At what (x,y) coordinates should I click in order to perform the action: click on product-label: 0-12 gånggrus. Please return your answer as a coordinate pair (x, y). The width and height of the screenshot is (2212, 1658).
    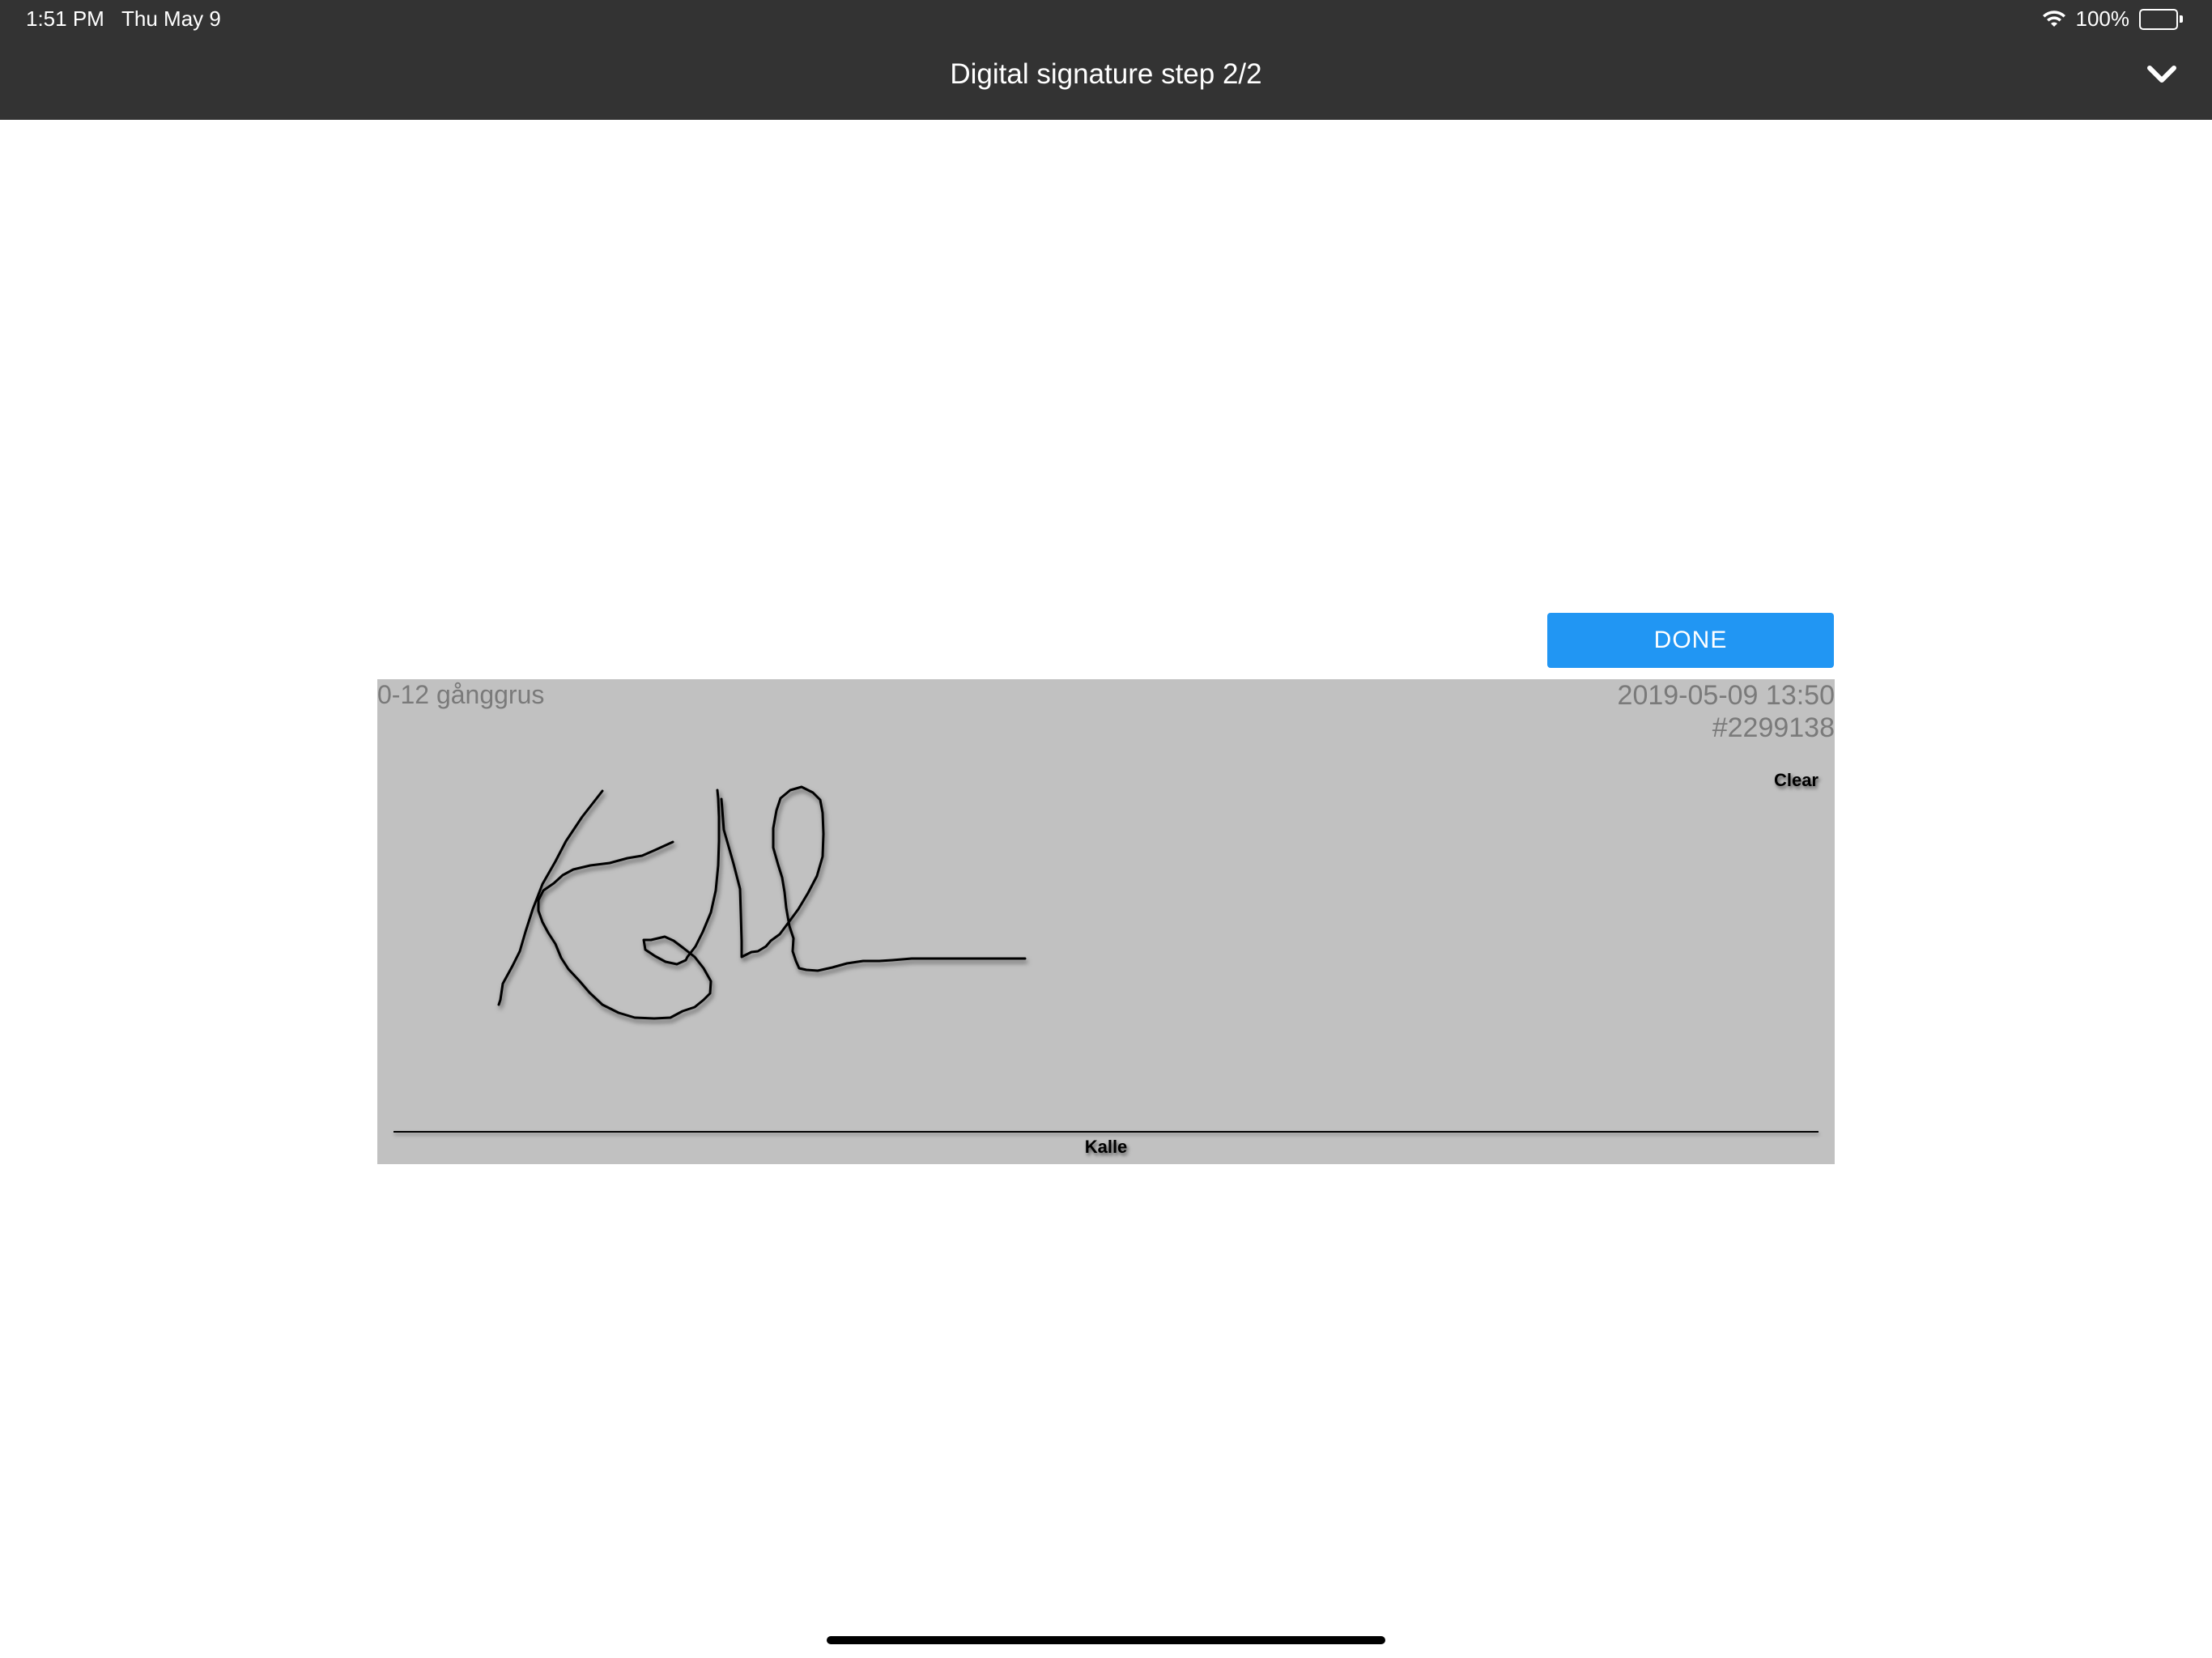
    Looking at the image, I should click on (461, 694).